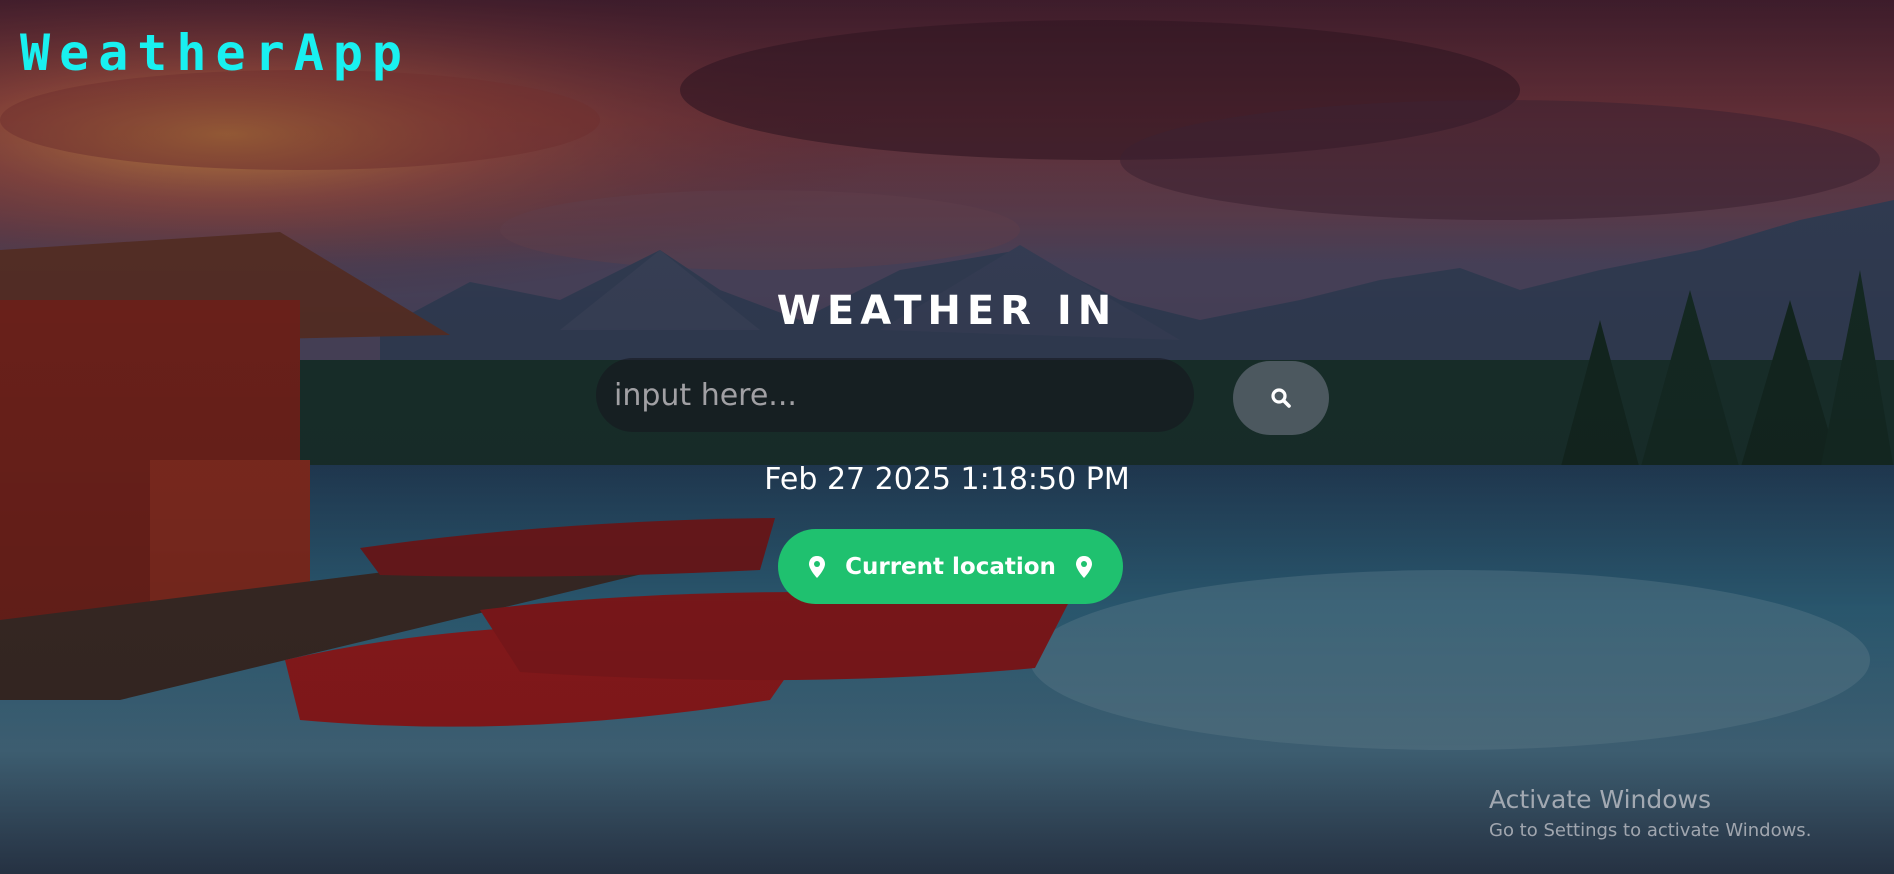 The image size is (1894, 874). I want to click on current-location-label: Current location, so click(950, 566).